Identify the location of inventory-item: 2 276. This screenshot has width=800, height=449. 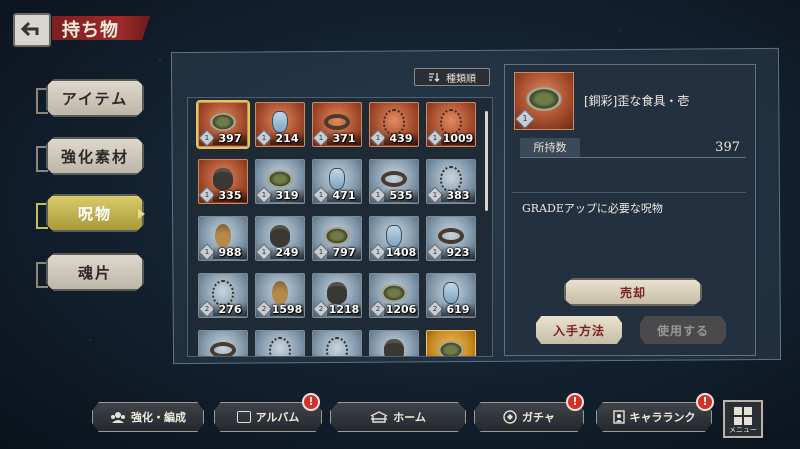
(223, 295).